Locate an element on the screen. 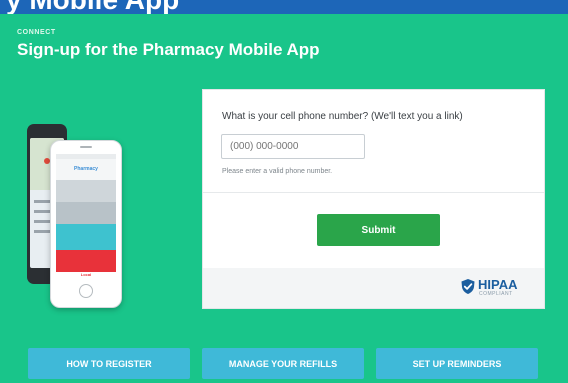 This screenshot has width=568, height=383. phone-front-screen: Pharmacy Local is located at coordinates (86, 216).